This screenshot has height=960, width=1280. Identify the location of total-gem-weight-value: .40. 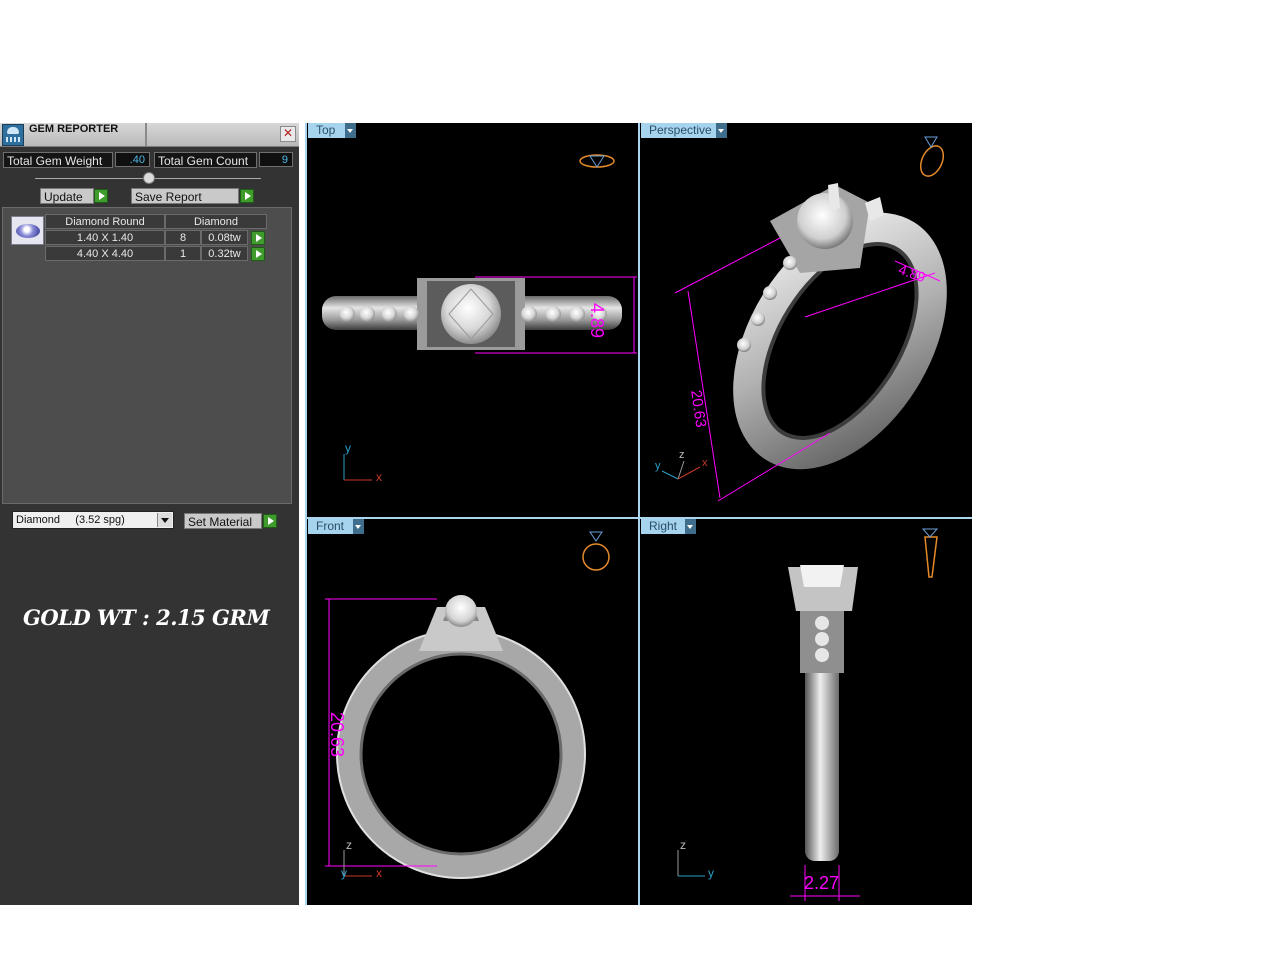
(132, 159).